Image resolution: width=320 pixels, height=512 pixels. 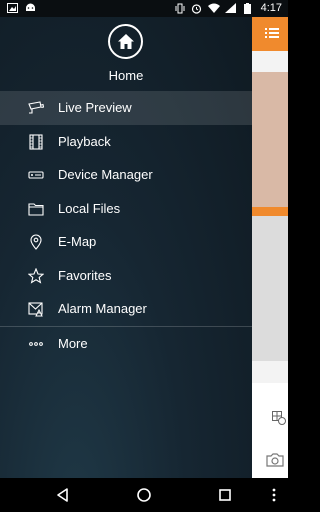 I want to click on split-screen-icon, so click(x=279, y=418).